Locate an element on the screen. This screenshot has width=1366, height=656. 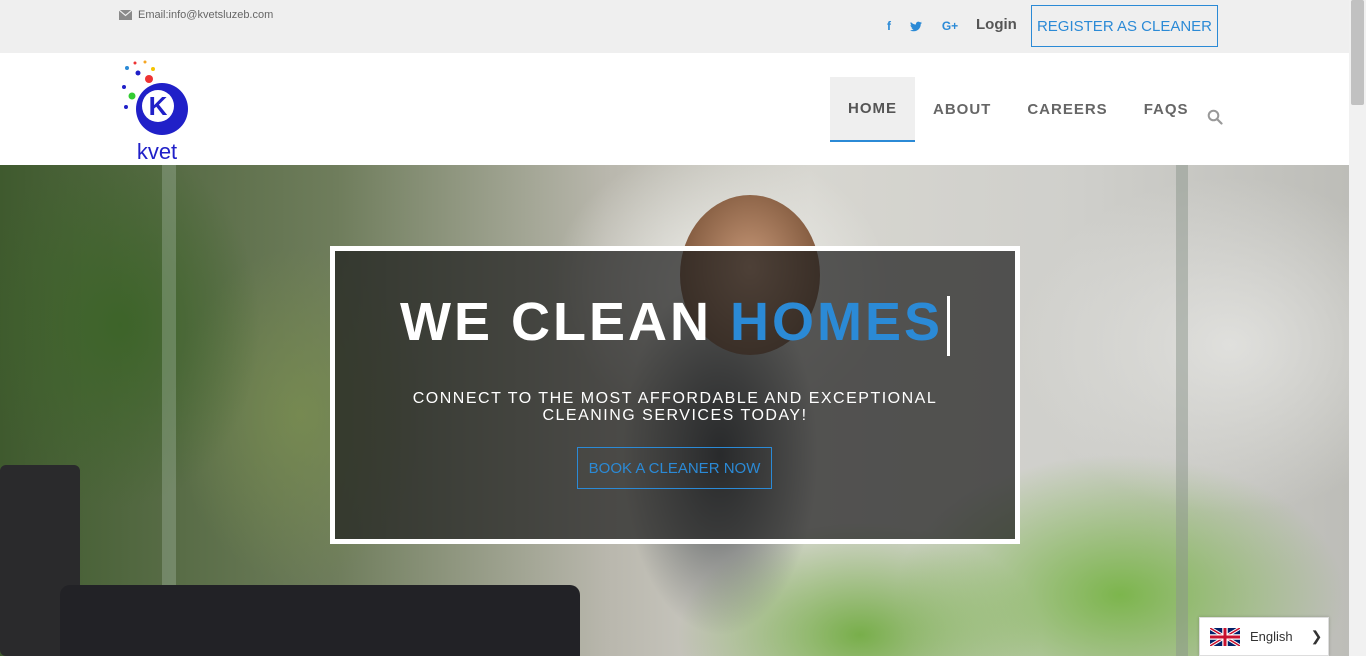
email-info: Email:info@kvetsluzeb.com is located at coordinates (196, 15).